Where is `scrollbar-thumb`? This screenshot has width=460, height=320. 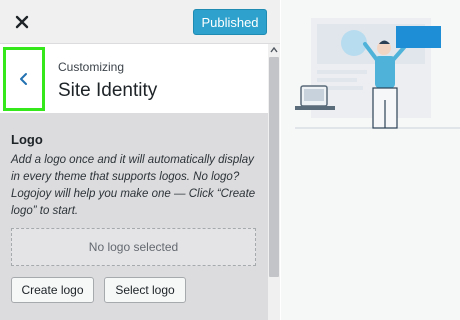 scrollbar-thumb is located at coordinates (274, 167).